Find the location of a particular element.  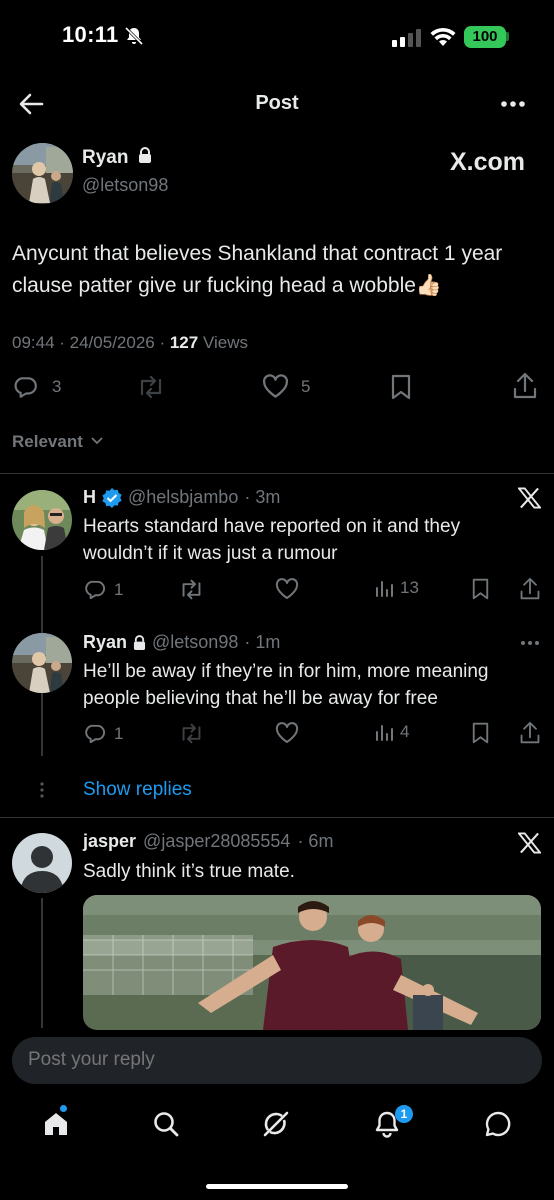

views-button: 4 is located at coordinates (391, 732).